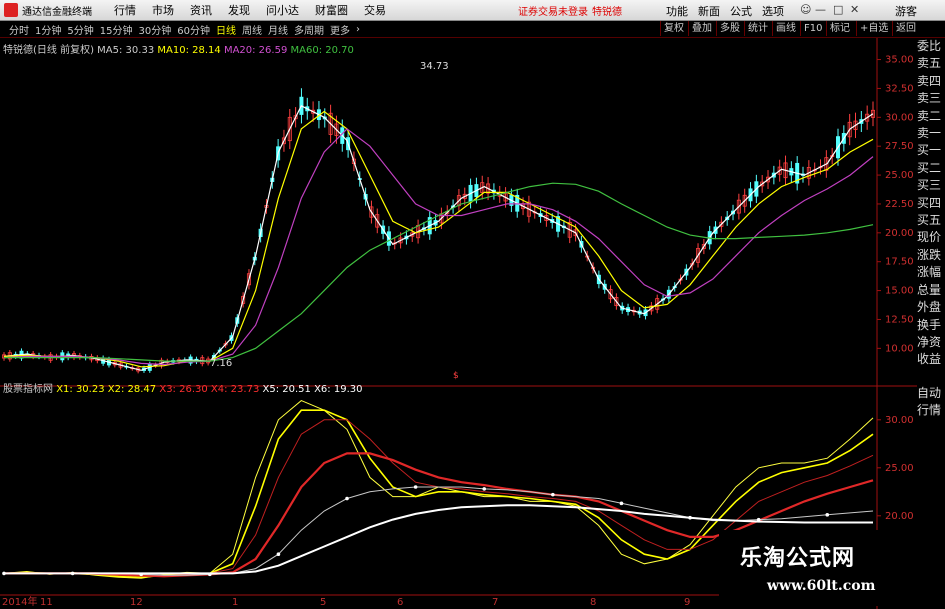 This screenshot has height=609, width=945. I want to click on ma10-value: MA10: 28.14, so click(189, 50).